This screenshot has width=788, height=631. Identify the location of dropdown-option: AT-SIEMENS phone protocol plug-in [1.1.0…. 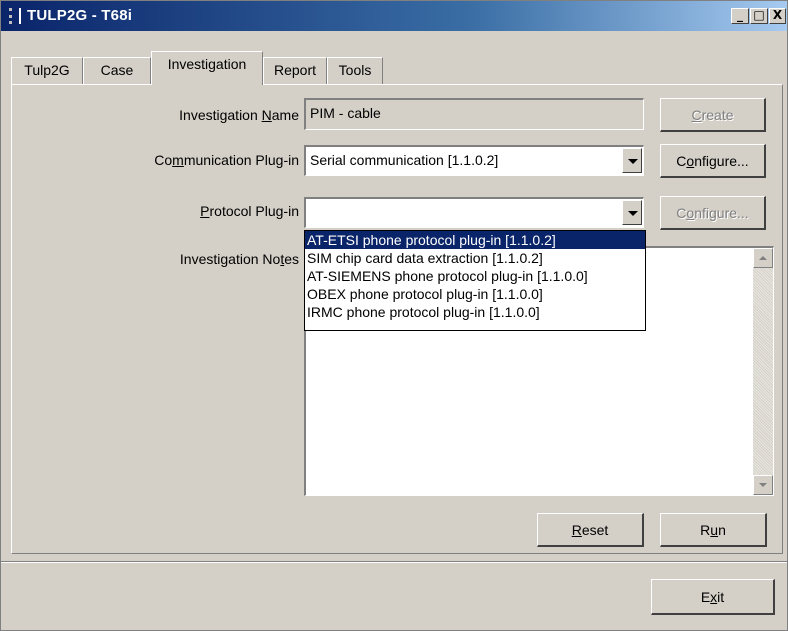
(475, 276).